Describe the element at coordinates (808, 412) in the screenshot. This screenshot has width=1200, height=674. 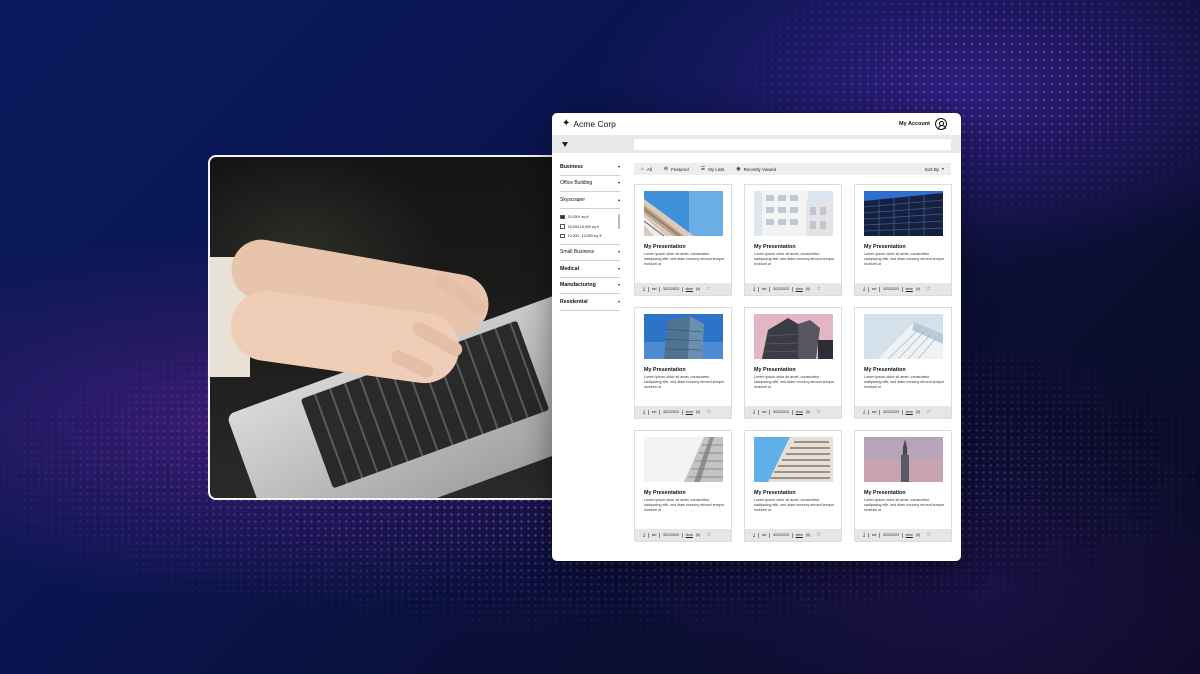
I see `view-count: (0)` at that location.